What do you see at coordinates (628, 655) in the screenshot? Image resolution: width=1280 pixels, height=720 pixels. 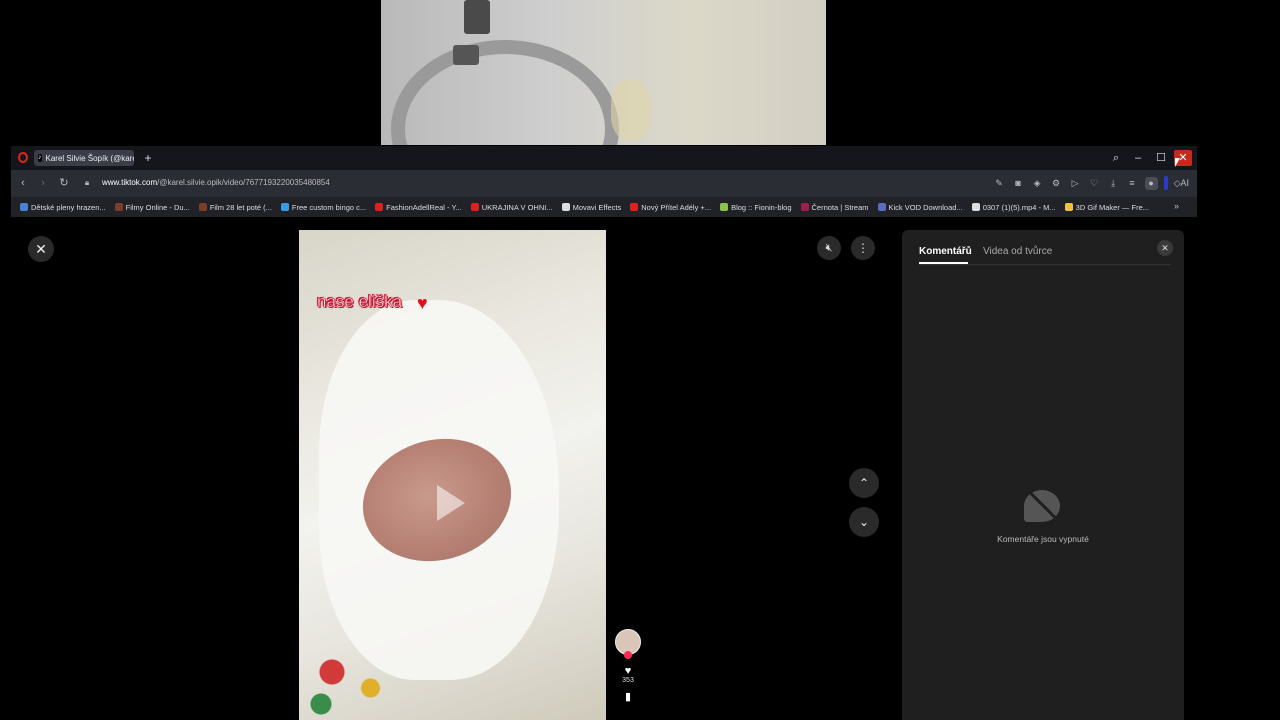 I see `follow-plus-icon` at bounding box center [628, 655].